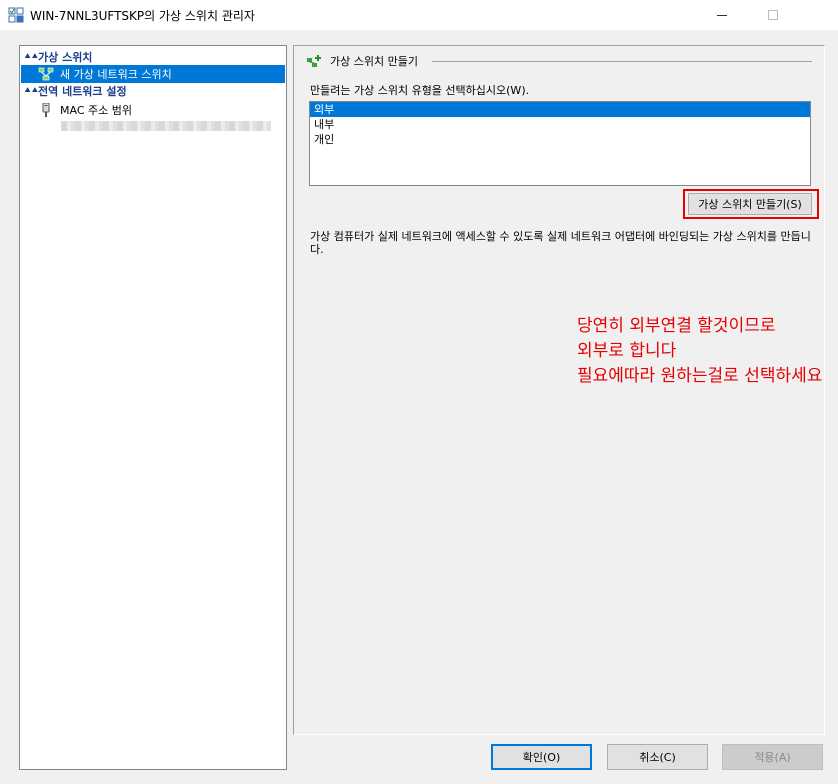 This screenshot has height=784, width=838. I want to click on tree-category-label: 전역 네트워크 설정, so click(82, 91).